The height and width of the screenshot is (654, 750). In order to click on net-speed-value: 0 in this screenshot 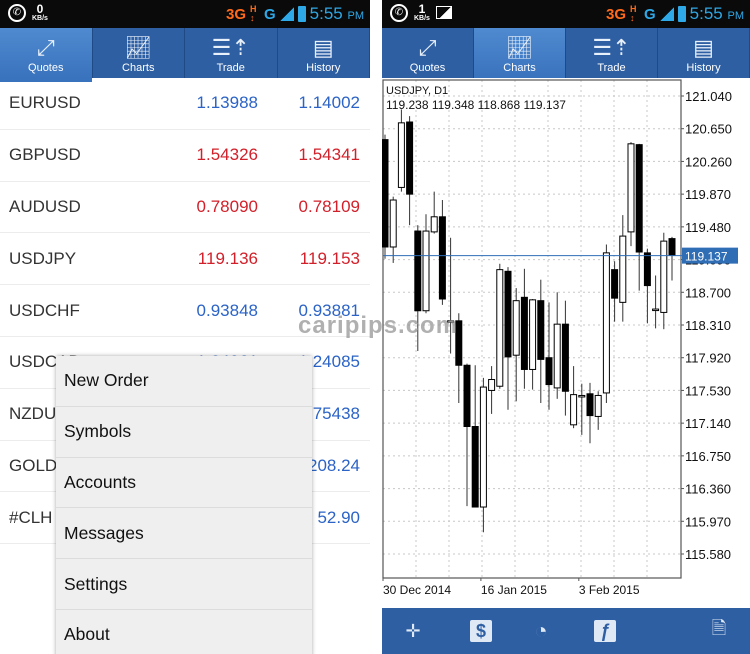, I will do `click(40, 9)`.